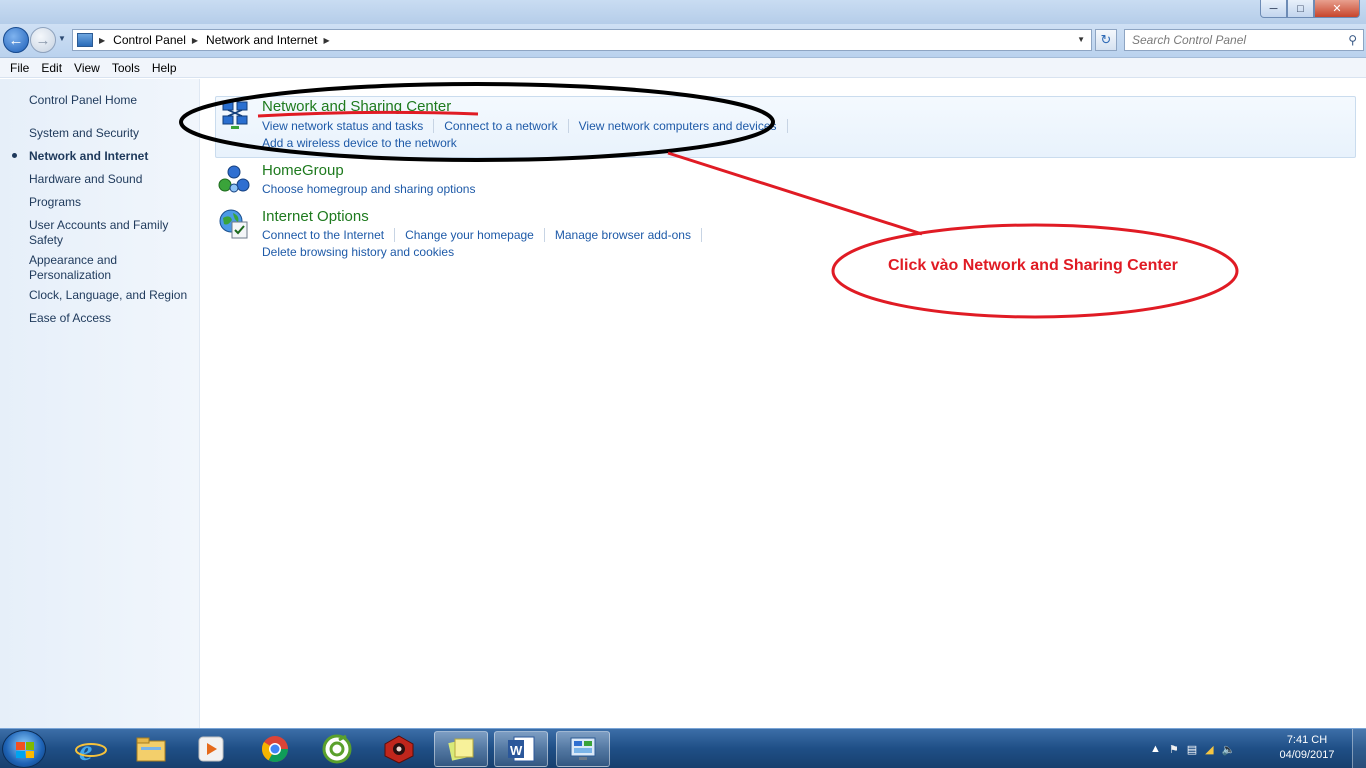 The width and height of the screenshot is (1366, 768). I want to click on clock-time: 7:41 CH, so click(1307, 740).